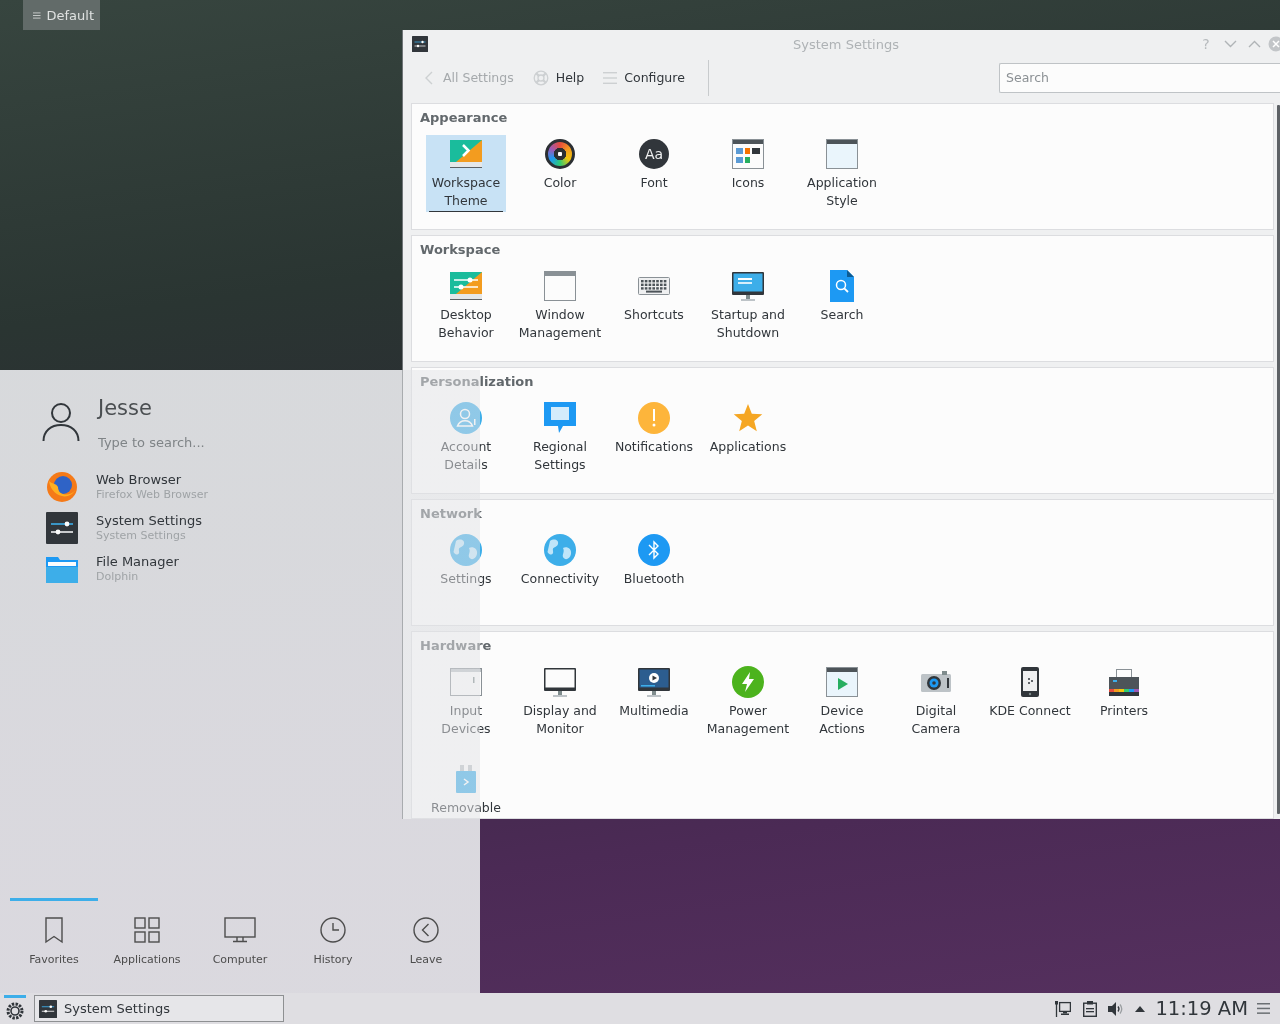  What do you see at coordinates (560, 437) in the screenshot?
I see `module-button: Regional Settings` at bounding box center [560, 437].